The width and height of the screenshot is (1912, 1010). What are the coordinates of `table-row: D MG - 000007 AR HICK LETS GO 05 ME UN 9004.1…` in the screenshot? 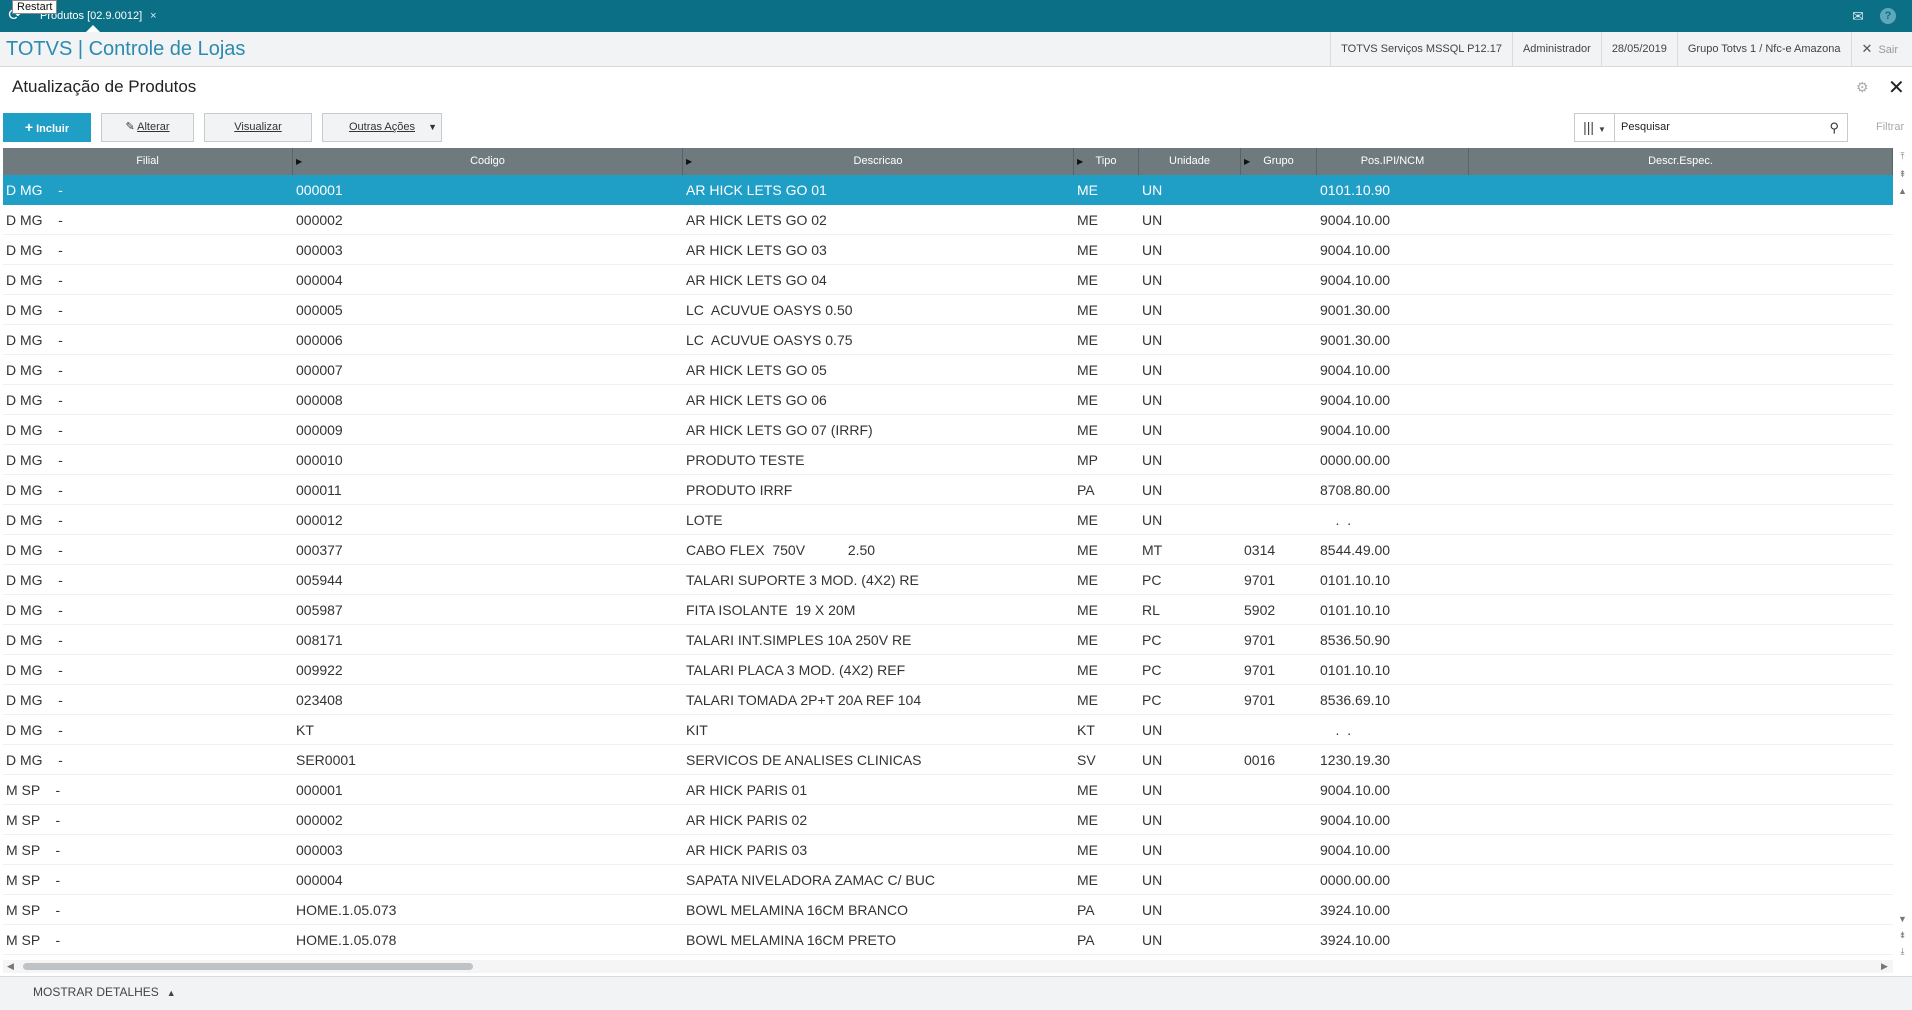 It's located at (948, 370).